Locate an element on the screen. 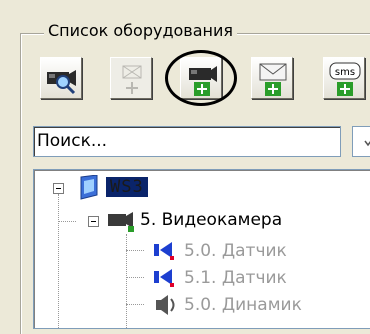  camera-search-button is located at coordinates (61, 78).